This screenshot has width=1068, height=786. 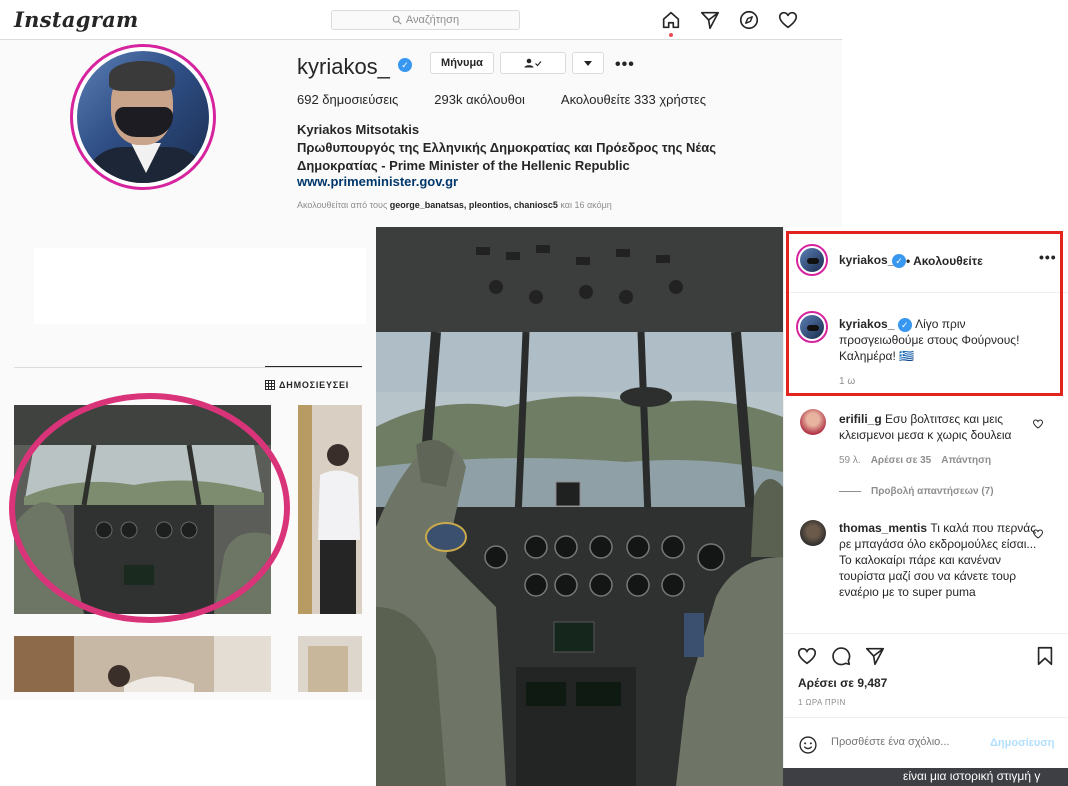 I want to click on meeting-thumbnail-image, so click(x=142, y=664).